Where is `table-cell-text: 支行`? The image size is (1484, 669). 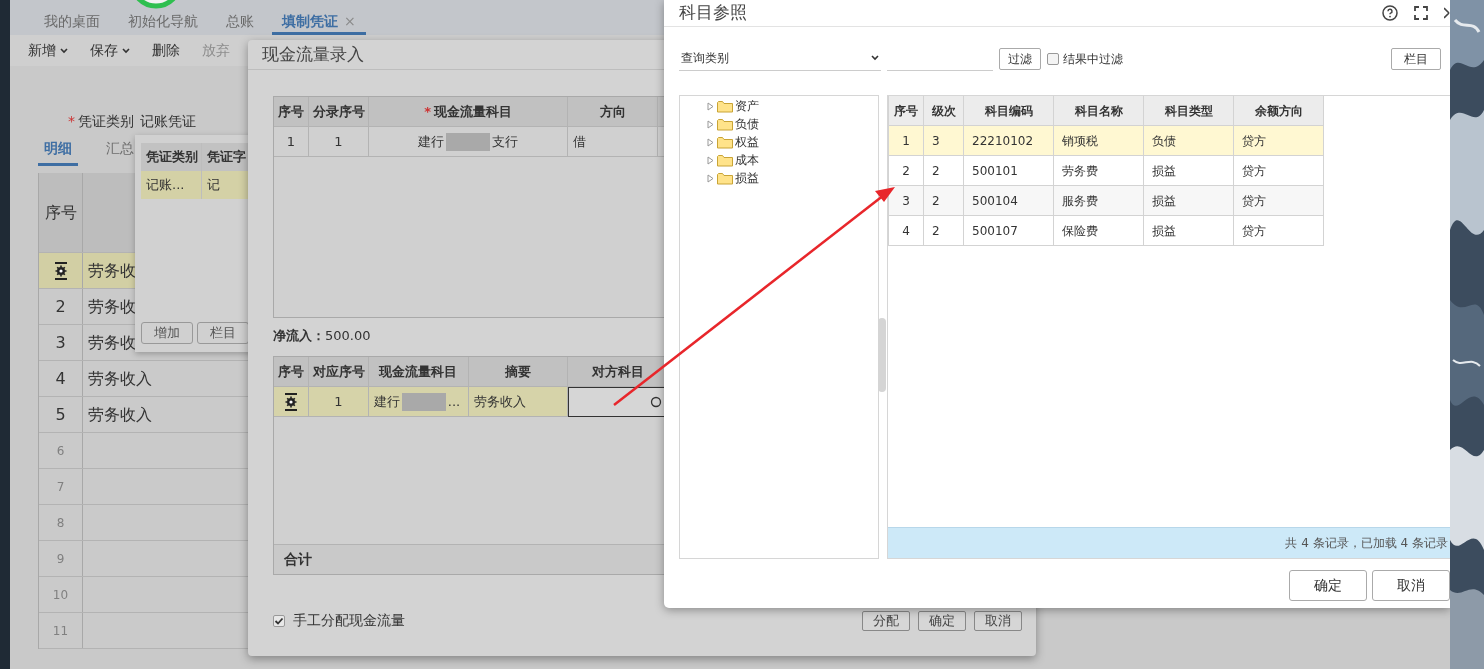 table-cell-text: 支行 is located at coordinates (505, 141).